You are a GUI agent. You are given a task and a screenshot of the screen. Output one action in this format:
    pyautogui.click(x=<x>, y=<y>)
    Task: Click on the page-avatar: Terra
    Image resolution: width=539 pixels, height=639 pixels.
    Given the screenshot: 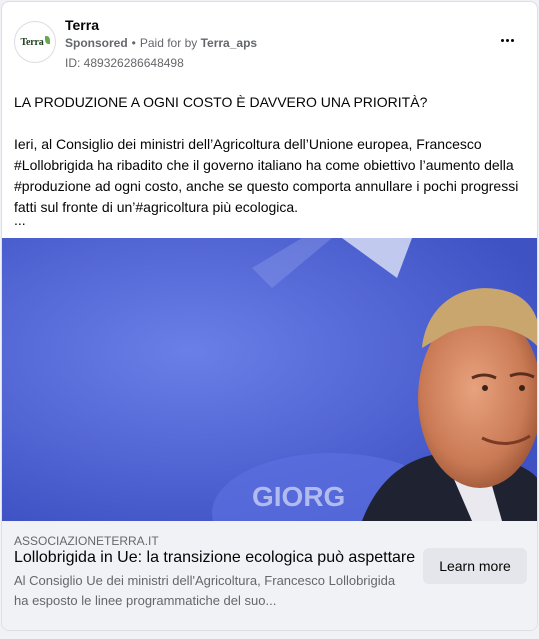 What is the action you would take?
    pyautogui.click(x=35, y=42)
    